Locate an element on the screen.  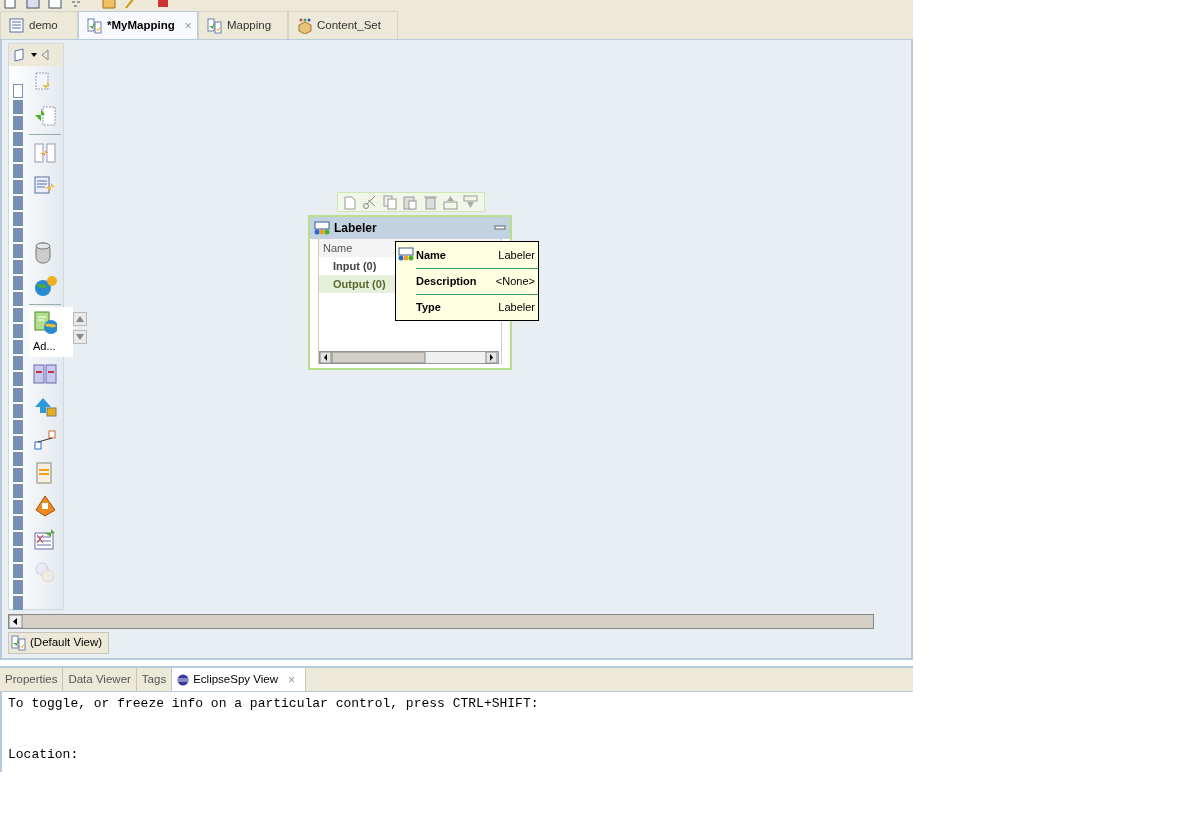
console-line: Location: is located at coordinates (44, 754).